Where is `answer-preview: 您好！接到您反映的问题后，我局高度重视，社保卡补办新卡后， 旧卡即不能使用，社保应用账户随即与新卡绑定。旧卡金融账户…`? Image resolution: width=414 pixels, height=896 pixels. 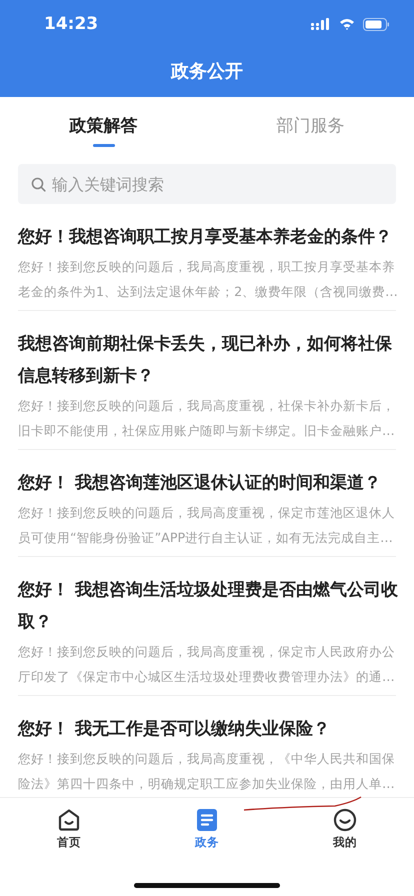
answer-preview: 您好！接到您反映的问题后，我局高度重视，社保卡补办新卡后， 旧卡即不能使用，社保应用账户随即与新卡绑定。旧卡金融账户… is located at coordinates (207, 418).